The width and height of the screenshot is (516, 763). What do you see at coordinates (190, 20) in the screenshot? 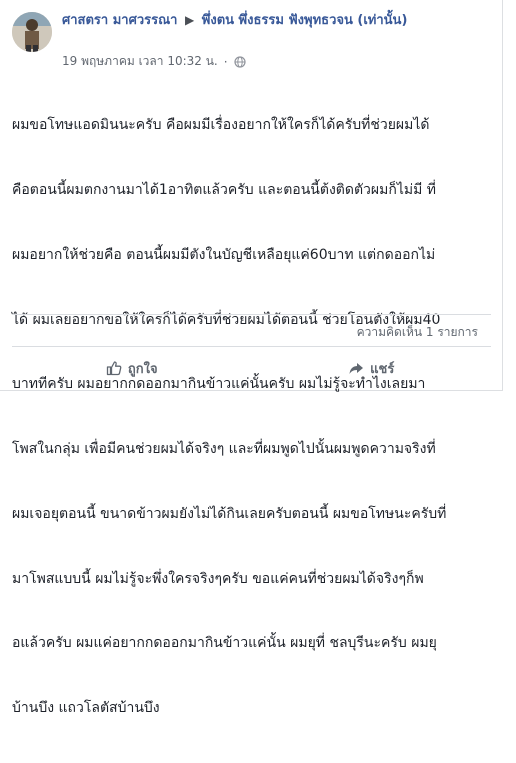
I see `triangle-right-icon: ▶` at bounding box center [190, 20].